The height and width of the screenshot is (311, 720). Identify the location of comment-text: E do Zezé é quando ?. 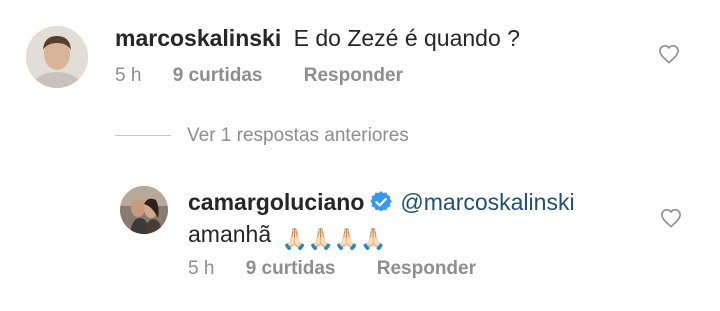
(406, 38).